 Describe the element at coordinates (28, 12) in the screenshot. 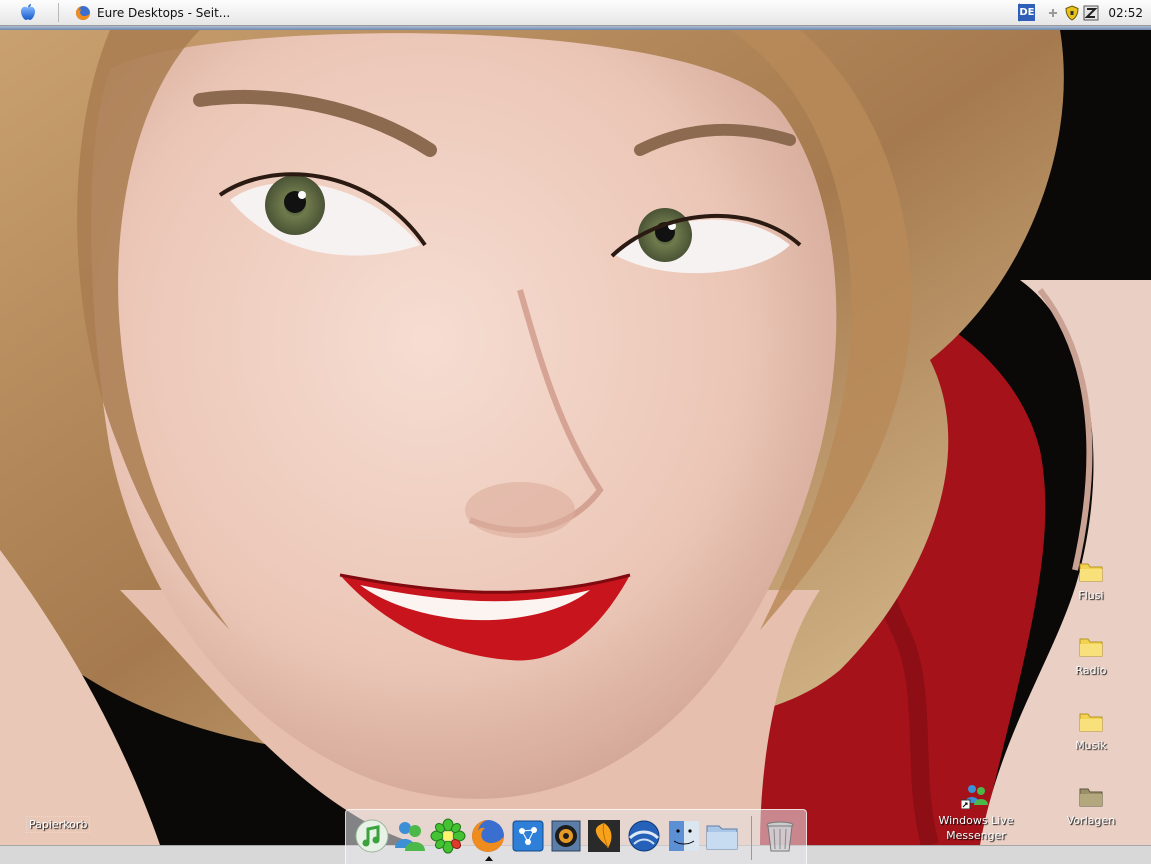

I see `apple-menu-icon` at that location.